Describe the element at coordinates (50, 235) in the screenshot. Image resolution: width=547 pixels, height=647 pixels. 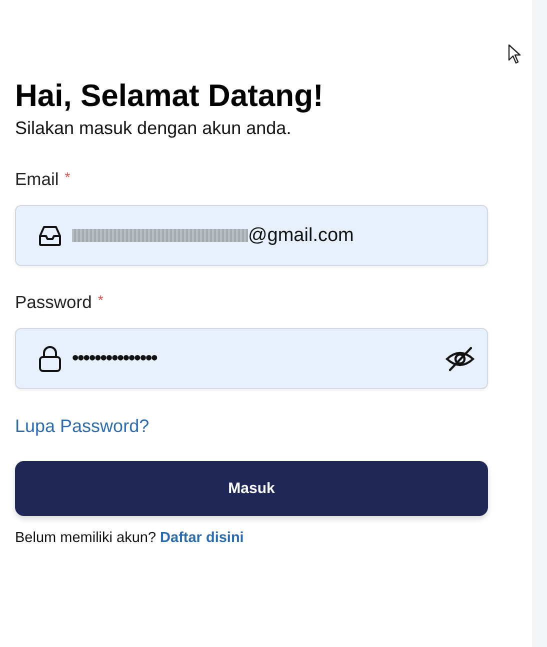
I see `inbox-icon` at that location.